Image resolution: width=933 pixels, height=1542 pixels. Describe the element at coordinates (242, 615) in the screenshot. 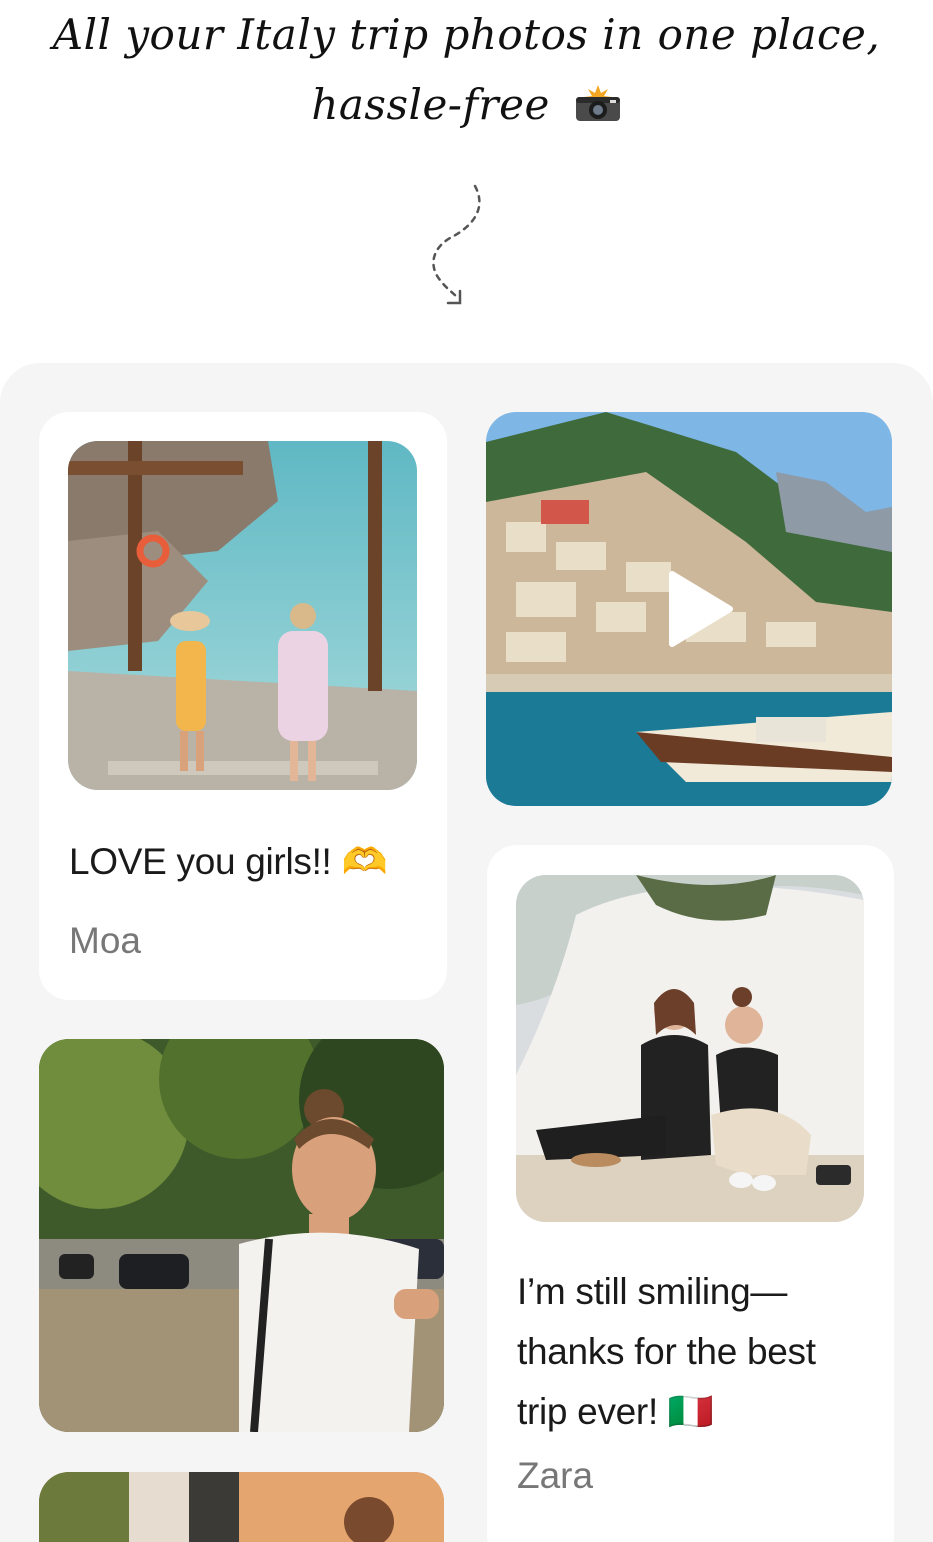

I see `beach-stairs-photo` at that location.